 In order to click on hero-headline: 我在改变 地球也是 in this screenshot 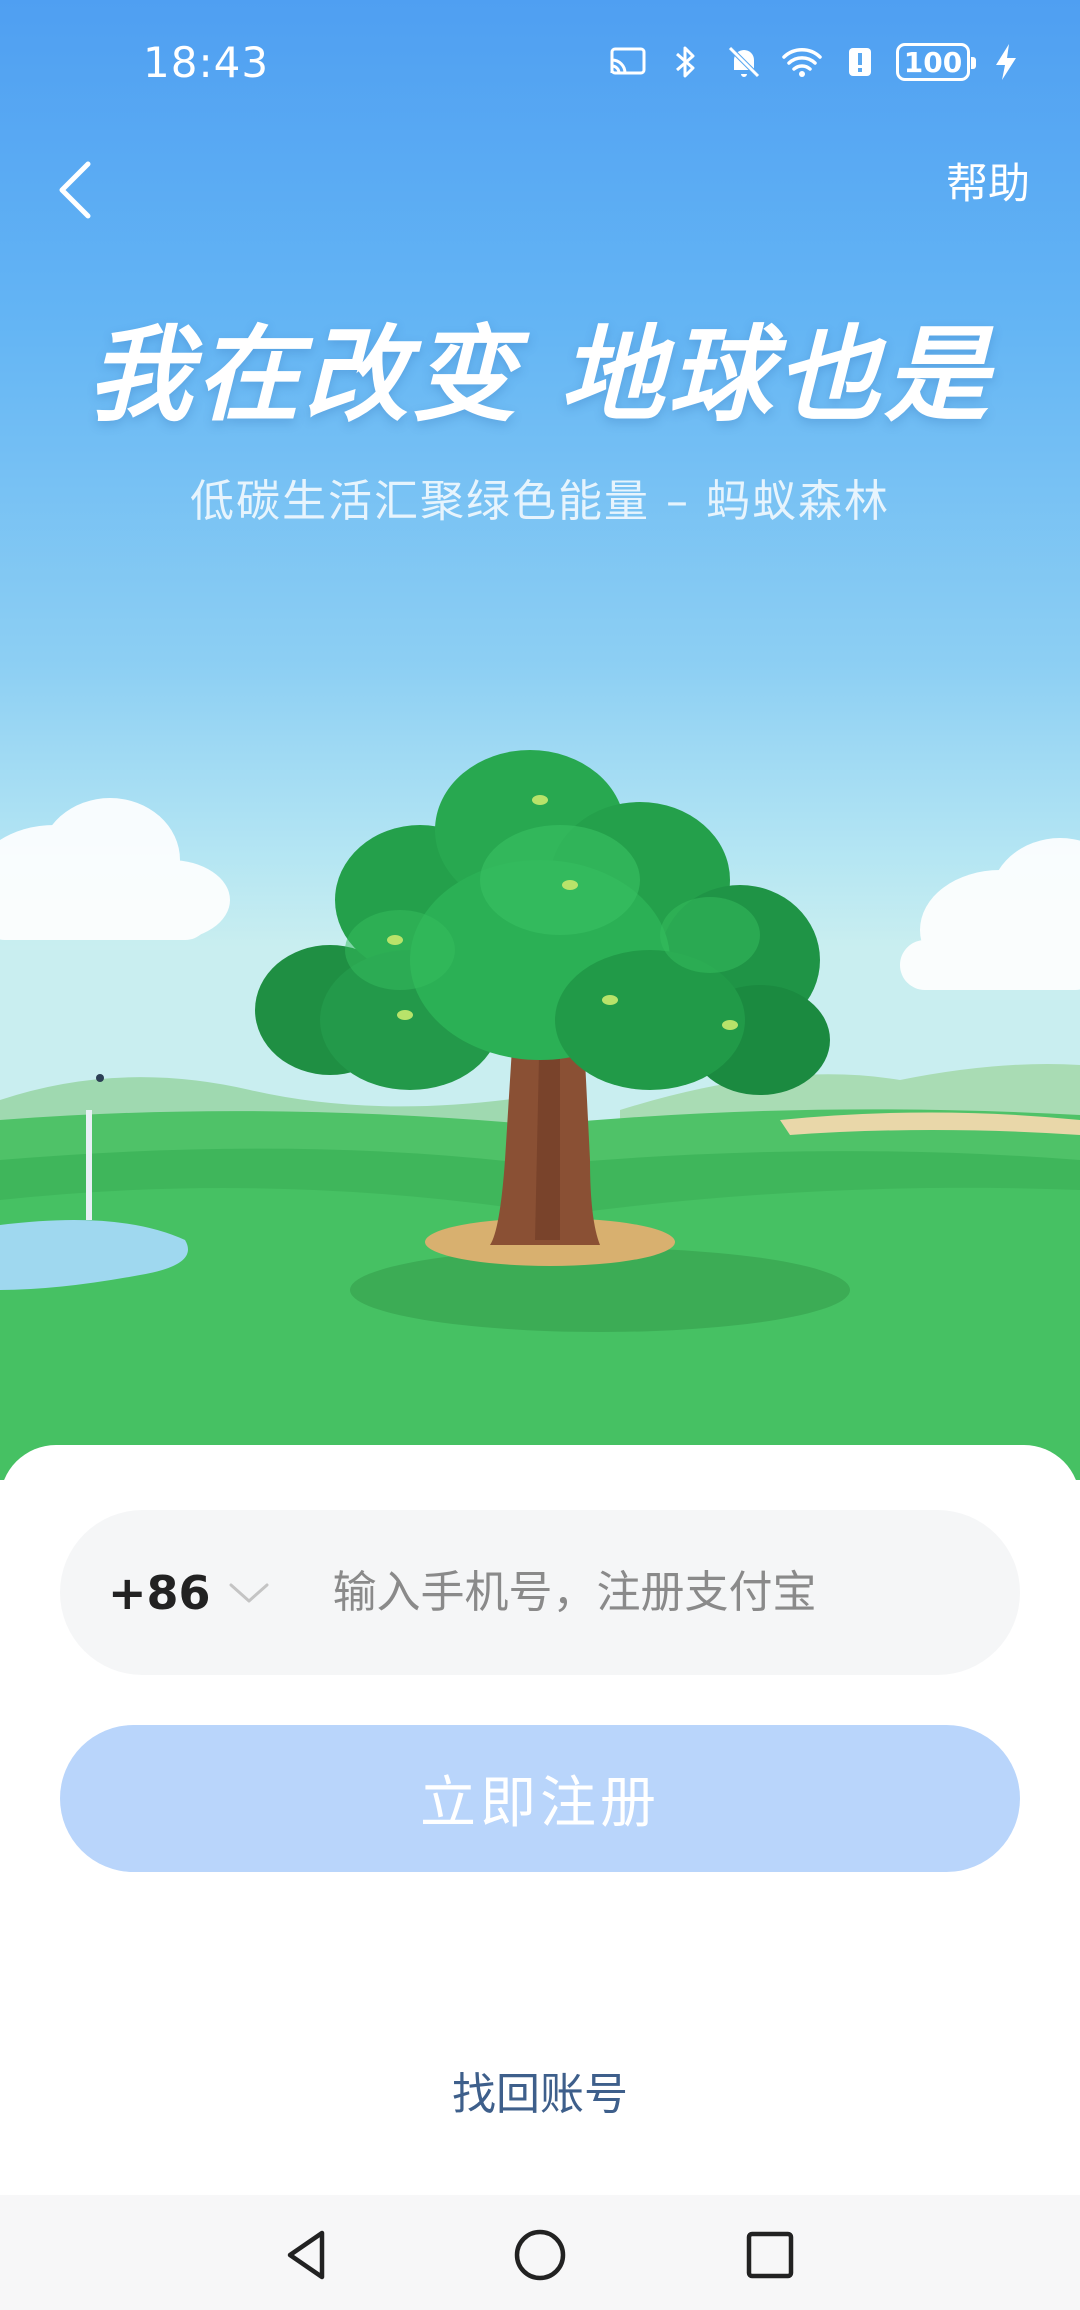, I will do `click(540, 375)`.